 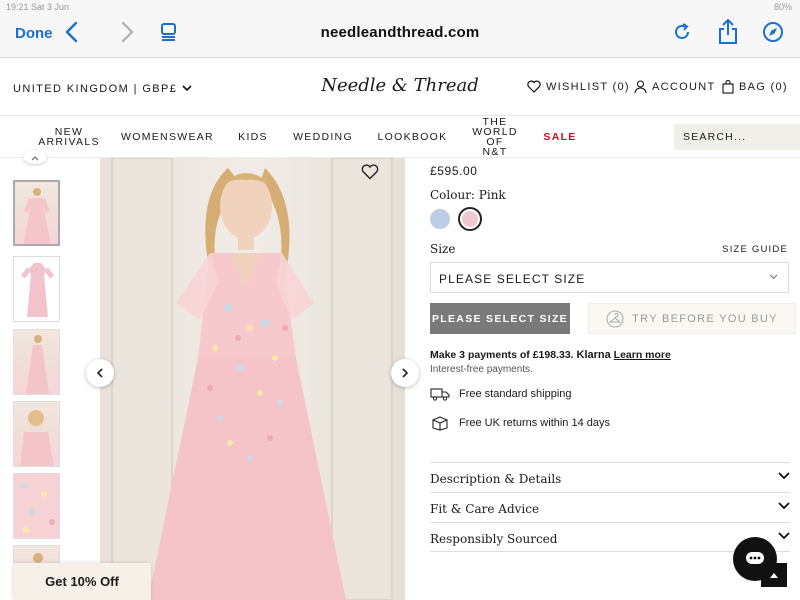 I want to click on chevron-up-icon, so click(x=35, y=158).